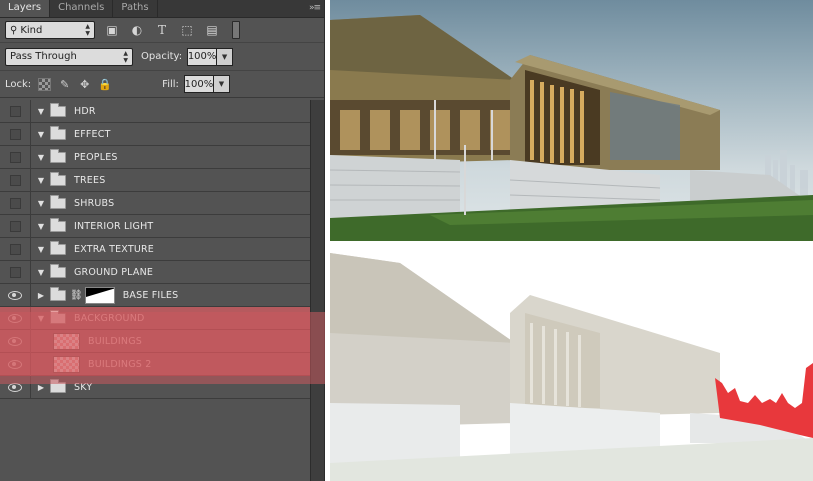 The height and width of the screenshot is (481, 813). What do you see at coordinates (112, 30) in the screenshot?
I see `image-filter-icon: ▣` at bounding box center [112, 30].